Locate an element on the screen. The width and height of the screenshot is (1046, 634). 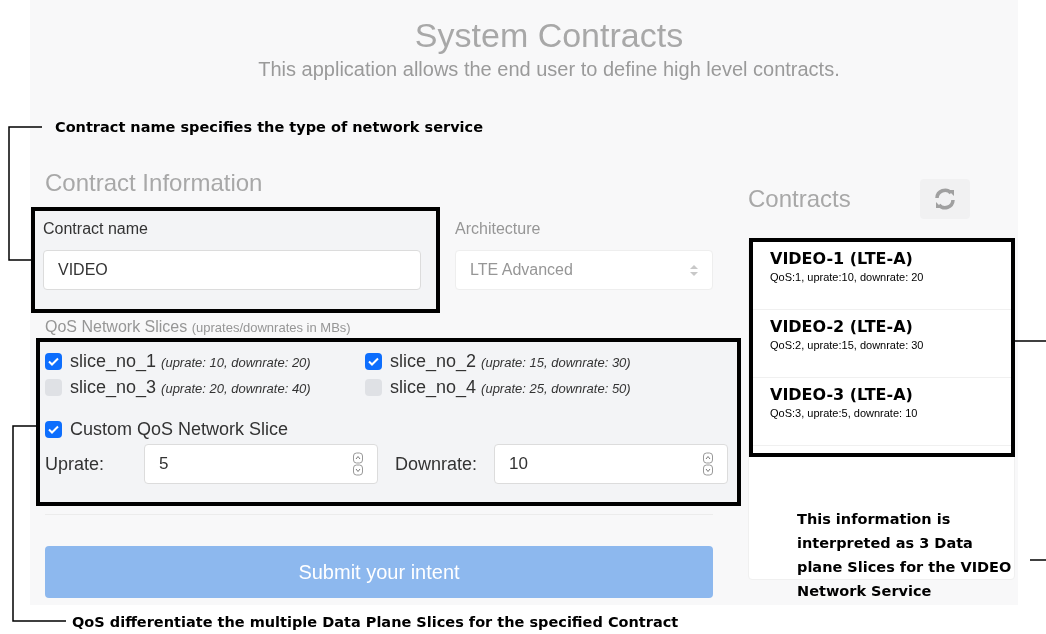
annotation-text: This information is interpreted as 3 Data plane Slices for the VIDEO Network Service is located at coordinates (905, 555).